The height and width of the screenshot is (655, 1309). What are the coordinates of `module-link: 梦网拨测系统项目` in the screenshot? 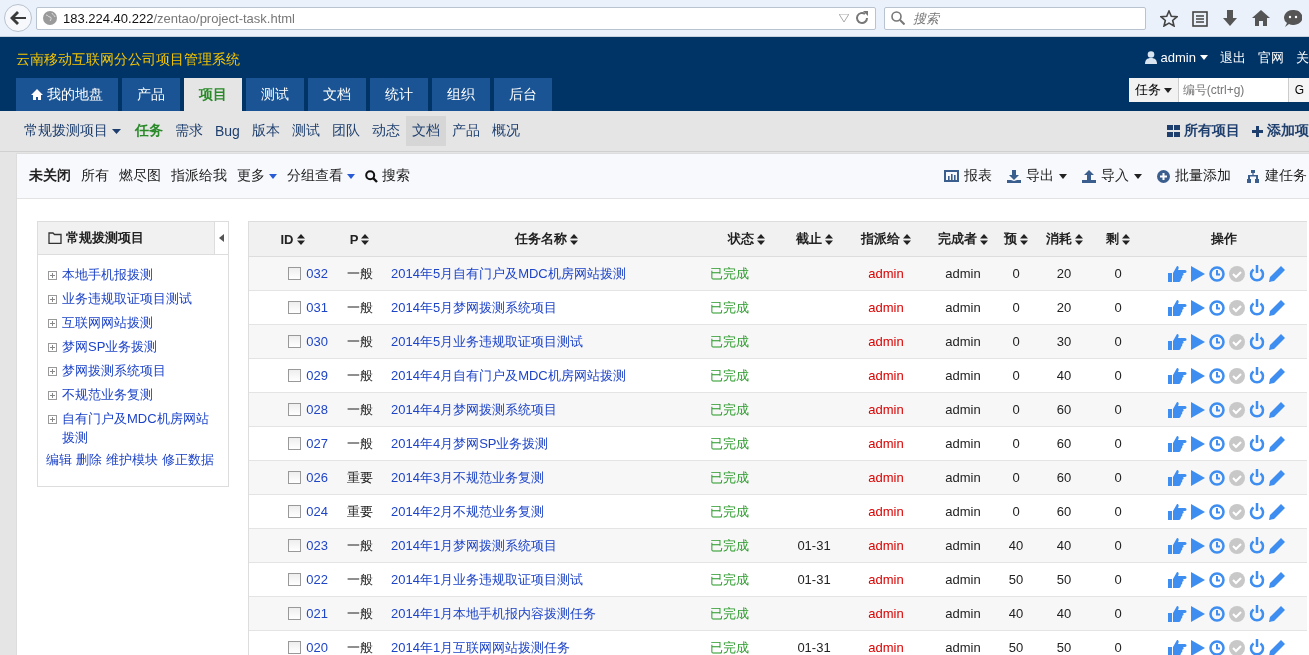 It's located at (114, 370).